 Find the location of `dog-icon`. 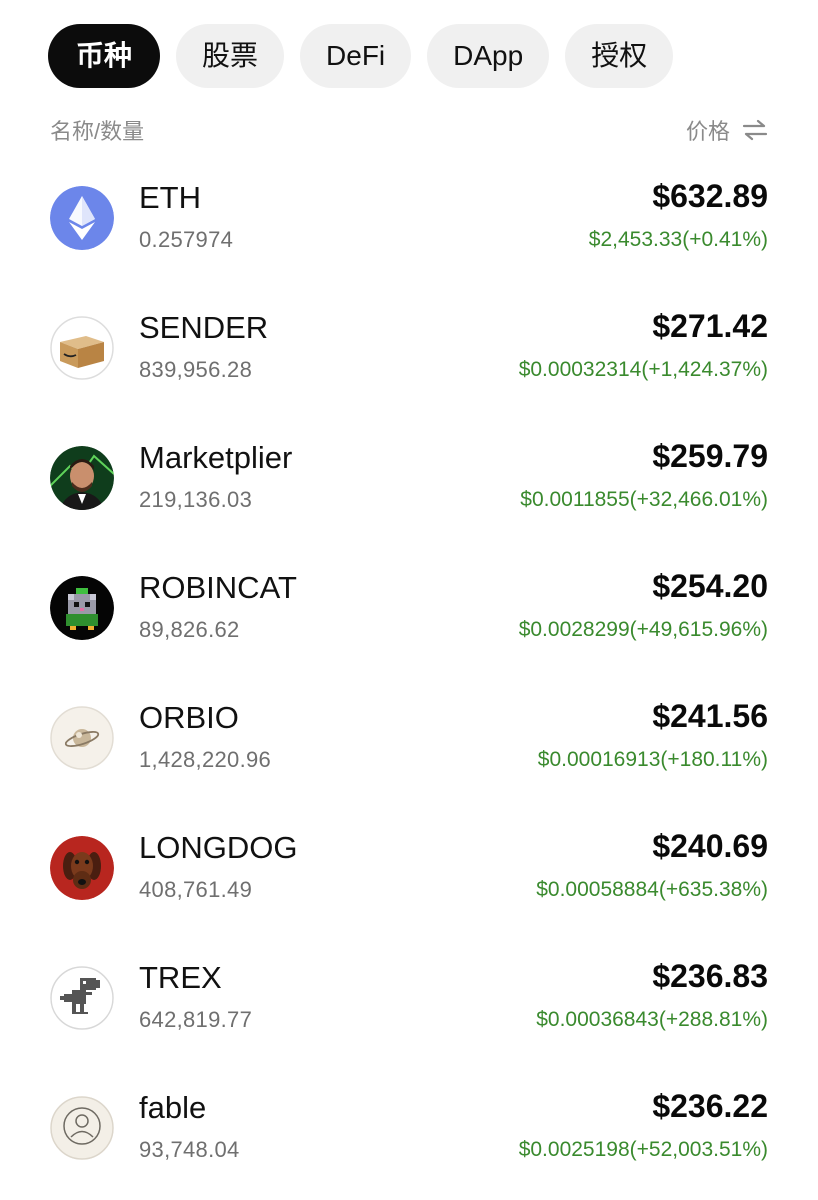

dog-icon is located at coordinates (82, 868).